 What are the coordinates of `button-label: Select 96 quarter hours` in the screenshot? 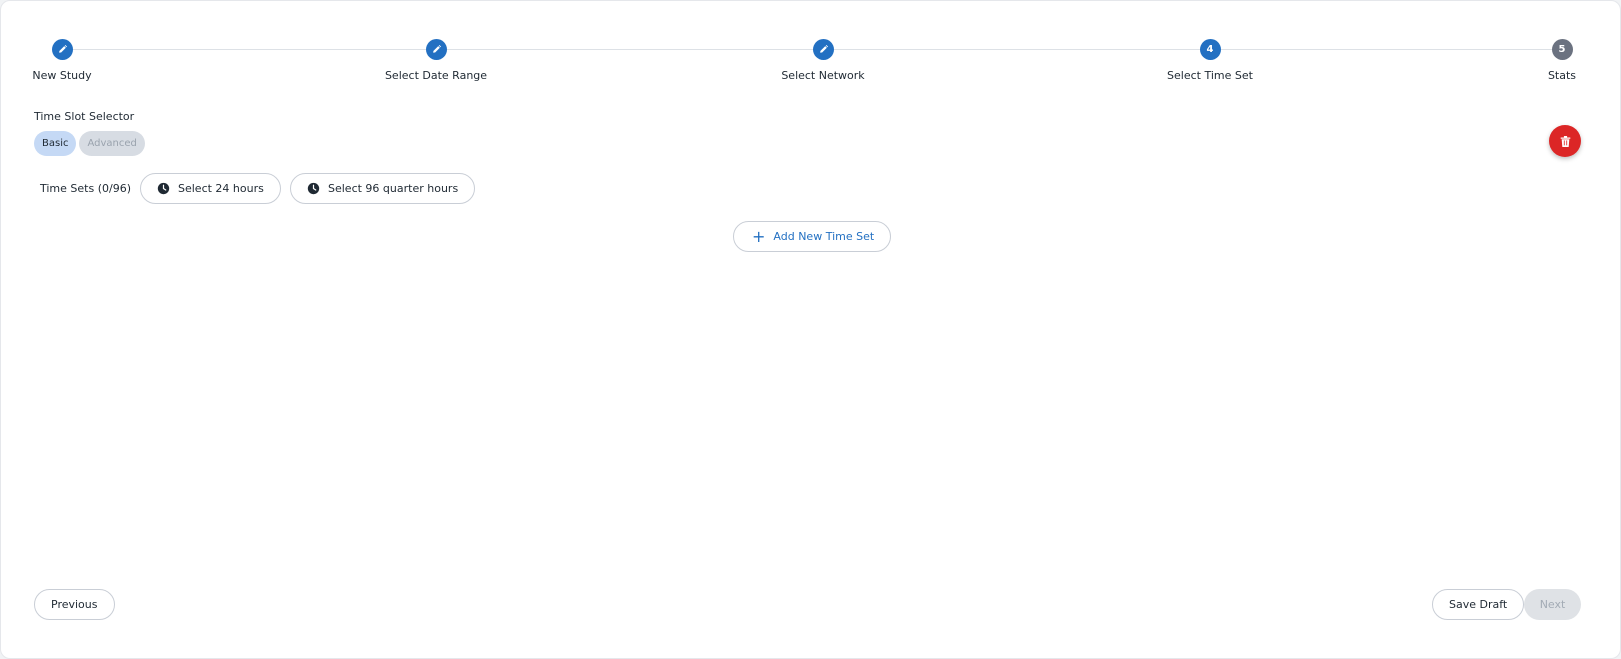 It's located at (393, 188).